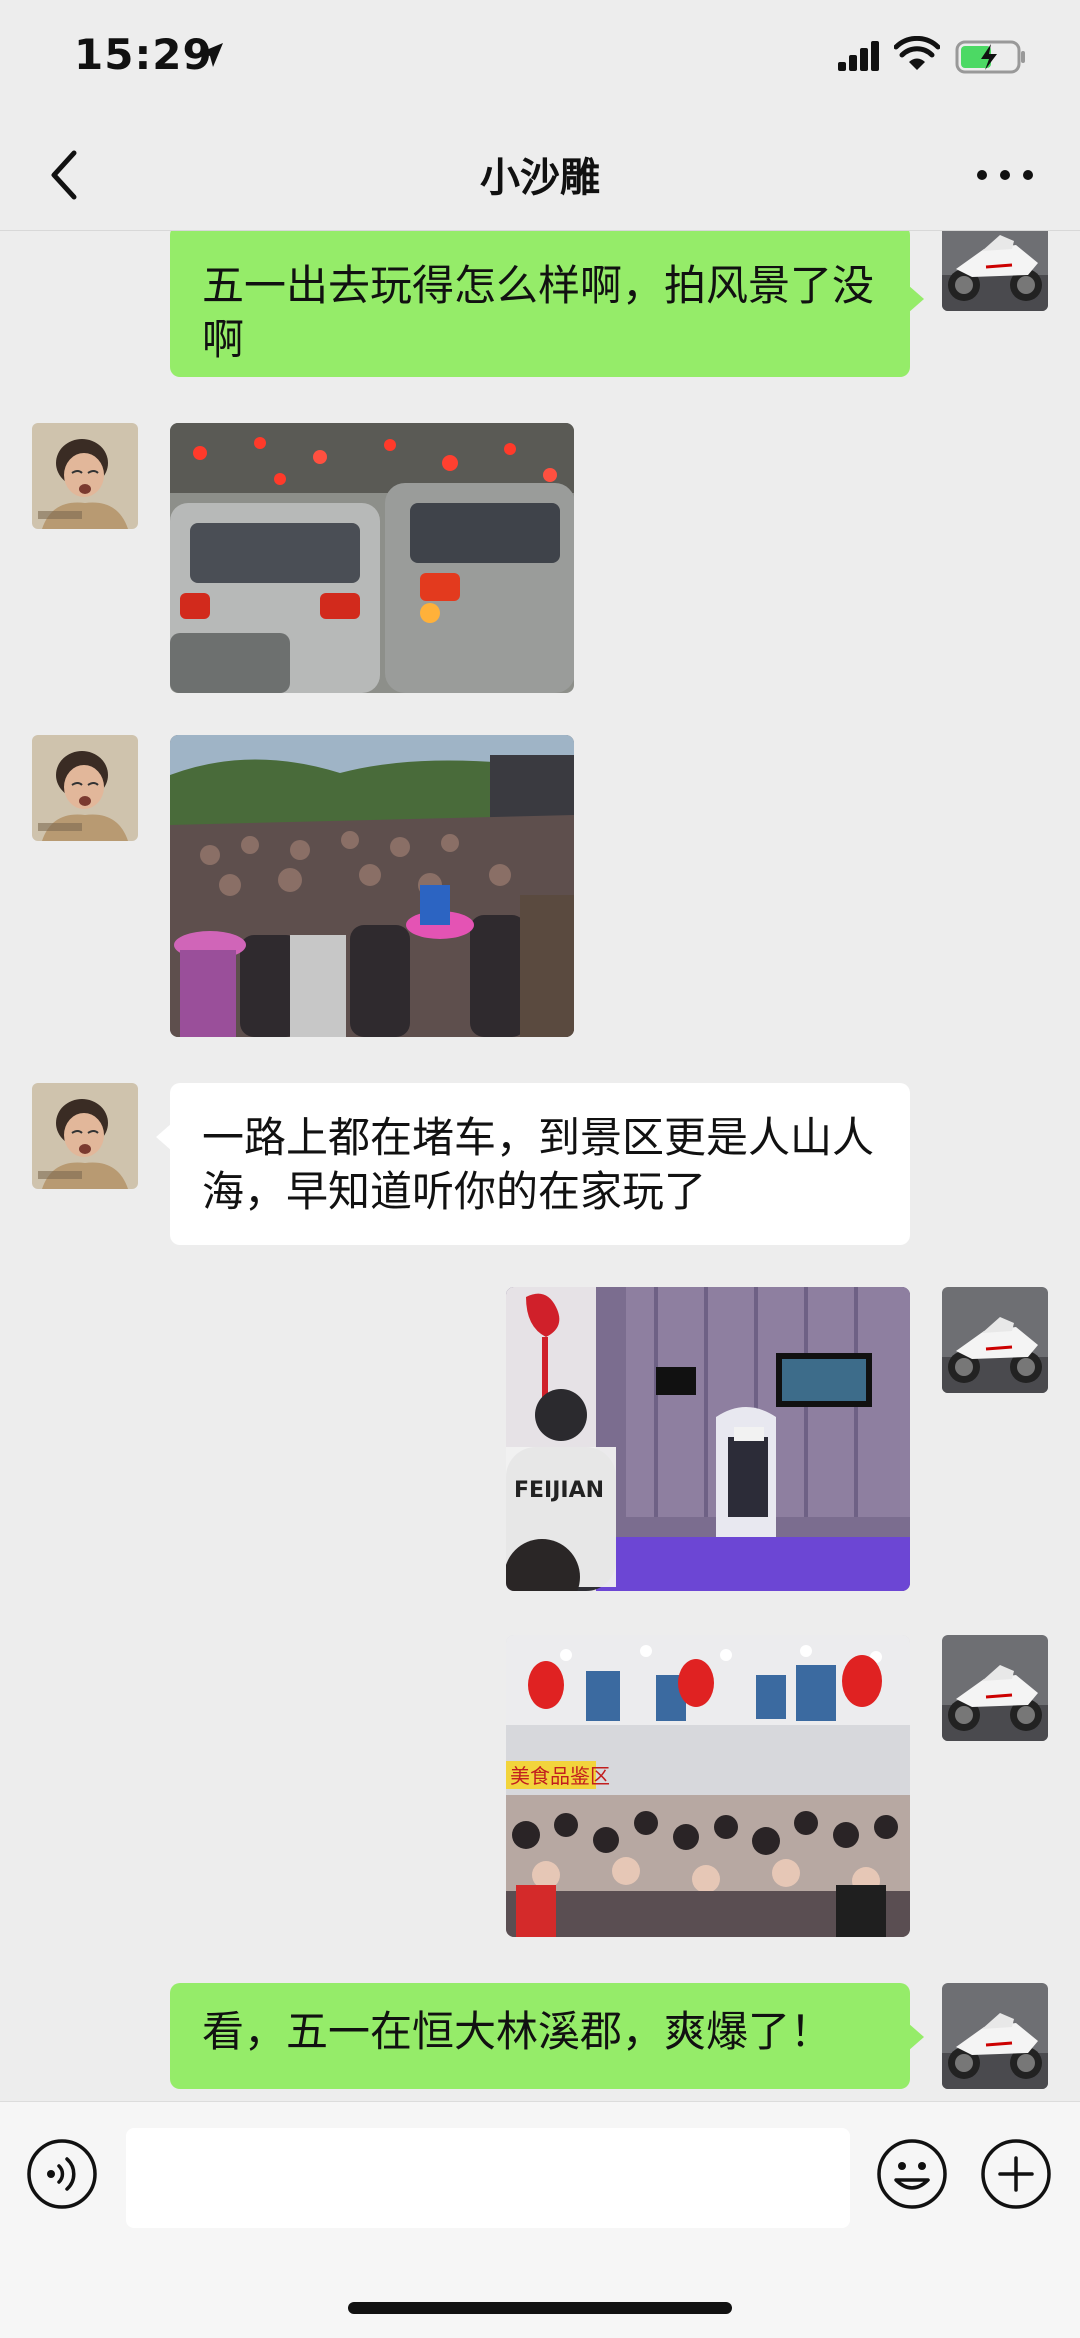 This screenshot has height=2338, width=1080. Describe the element at coordinates (560, 1776) in the screenshot. I see `food-sign-text: 美食品鉴区` at that location.